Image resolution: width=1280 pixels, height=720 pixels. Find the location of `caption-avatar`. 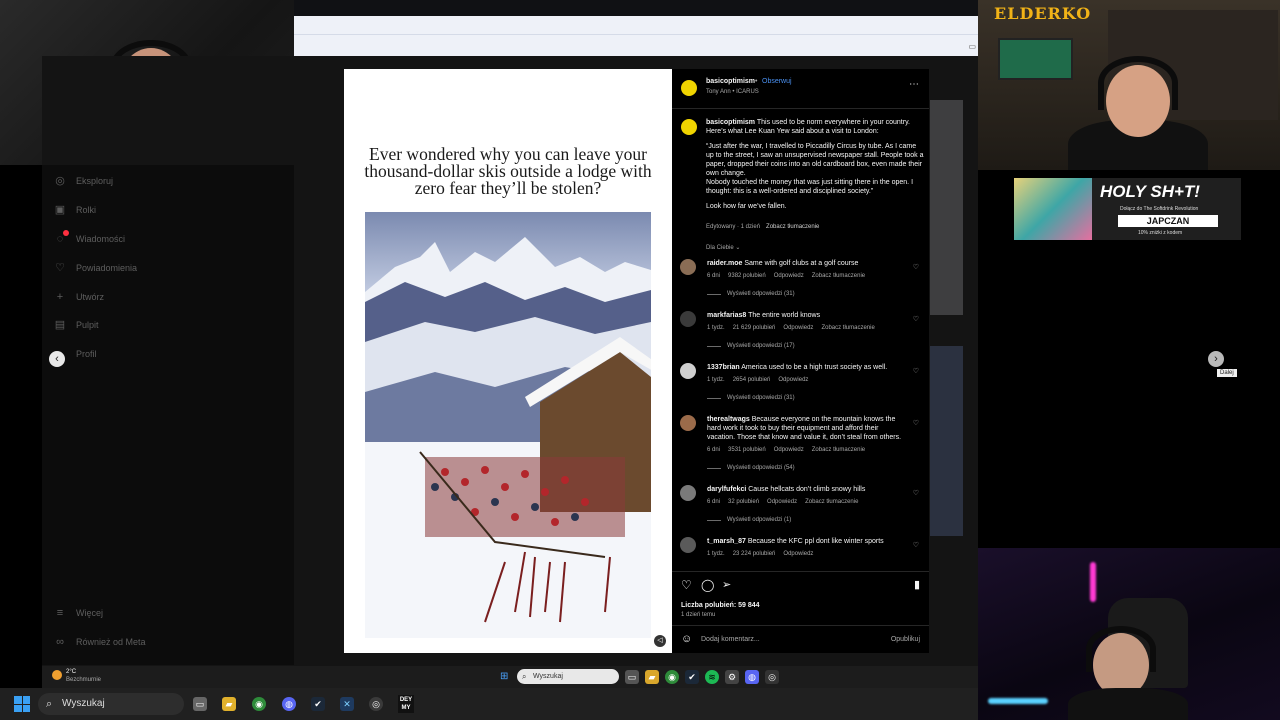

caption-avatar is located at coordinates (689, 127).